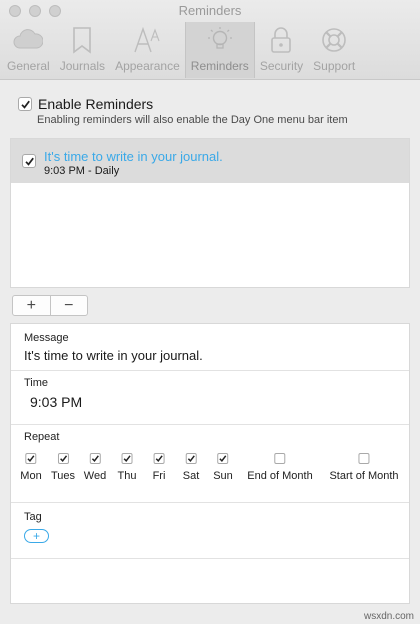 The height and width of the screenshot is (624, 420). I want to click on bookmark-icon, so click(82, 40).